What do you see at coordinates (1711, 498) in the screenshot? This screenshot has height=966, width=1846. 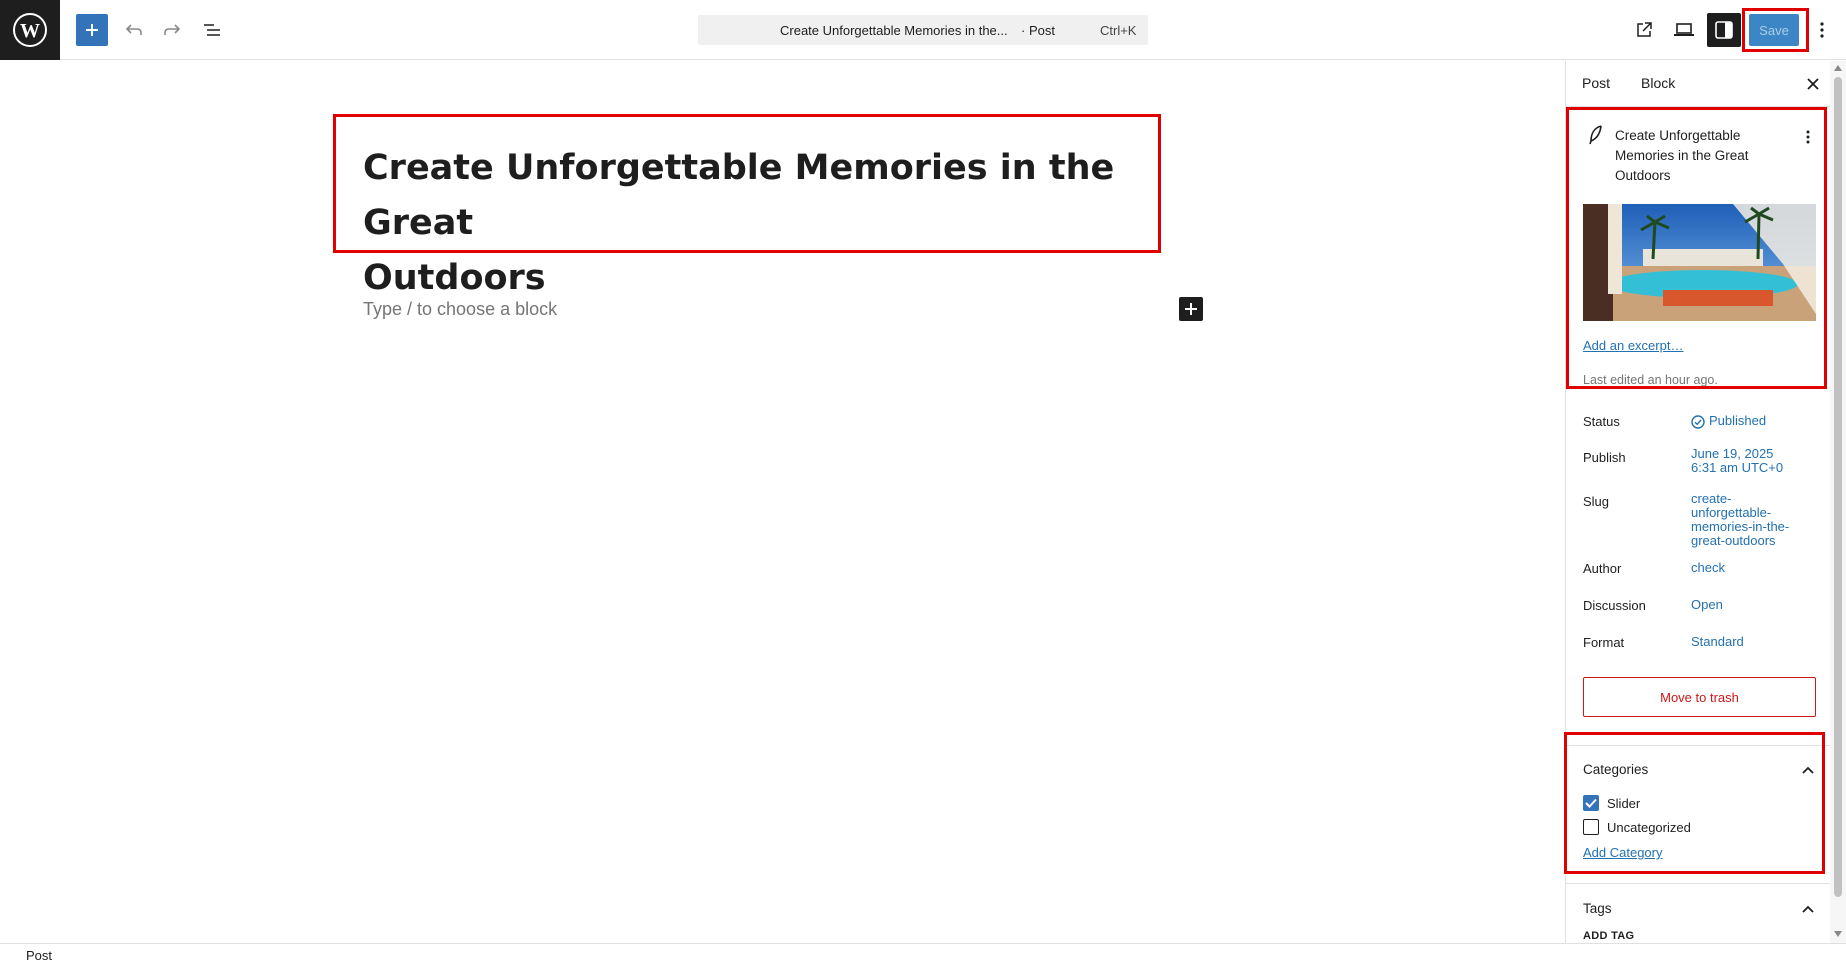 I see `slug-line: create-` at bounding box center [1711, 498].